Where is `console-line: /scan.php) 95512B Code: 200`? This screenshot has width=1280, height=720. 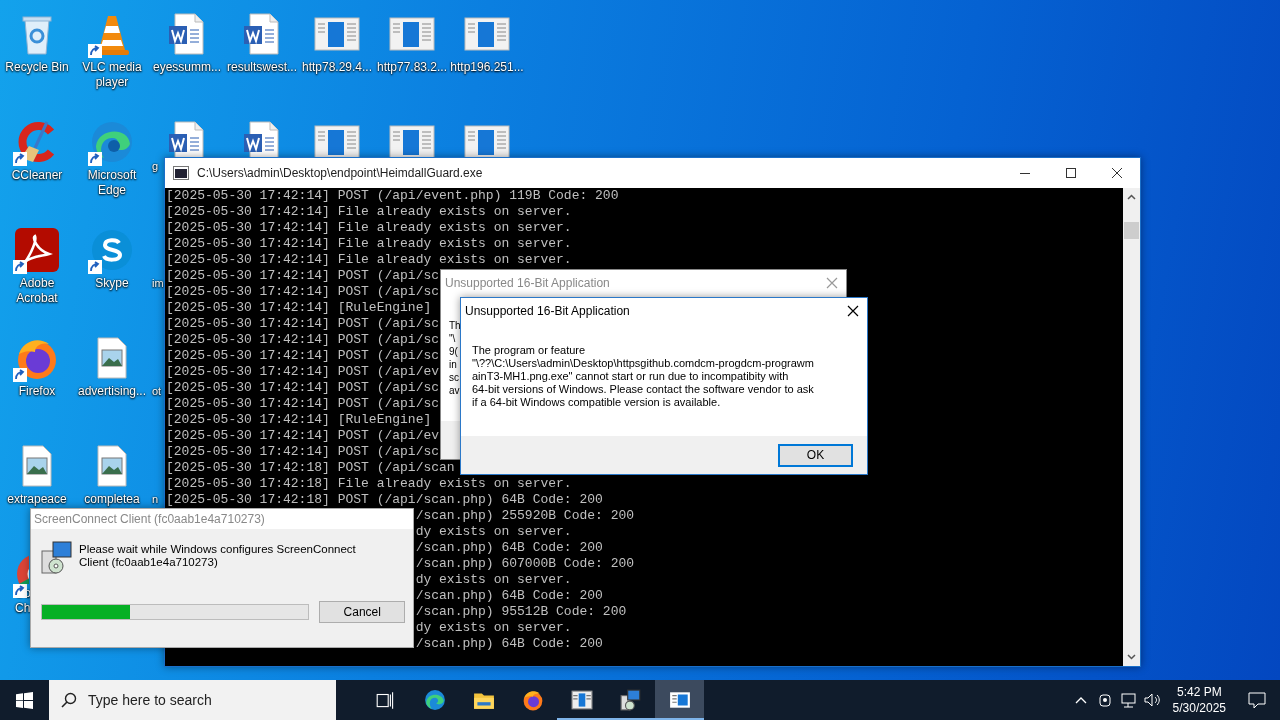 console-line: /scan.php) 95512B Code: 200 is located at coordinates (521, 612).